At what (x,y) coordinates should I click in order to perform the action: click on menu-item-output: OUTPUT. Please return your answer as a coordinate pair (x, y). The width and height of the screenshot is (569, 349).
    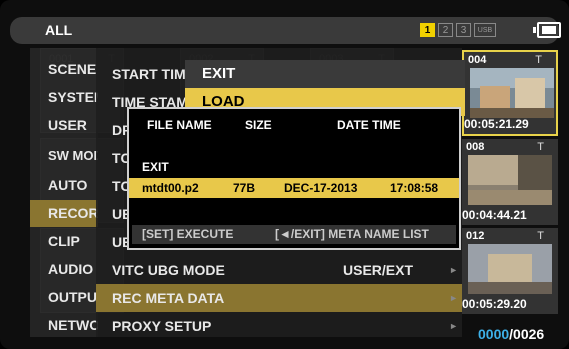
    Looking at the image, I should click on (64, 297).